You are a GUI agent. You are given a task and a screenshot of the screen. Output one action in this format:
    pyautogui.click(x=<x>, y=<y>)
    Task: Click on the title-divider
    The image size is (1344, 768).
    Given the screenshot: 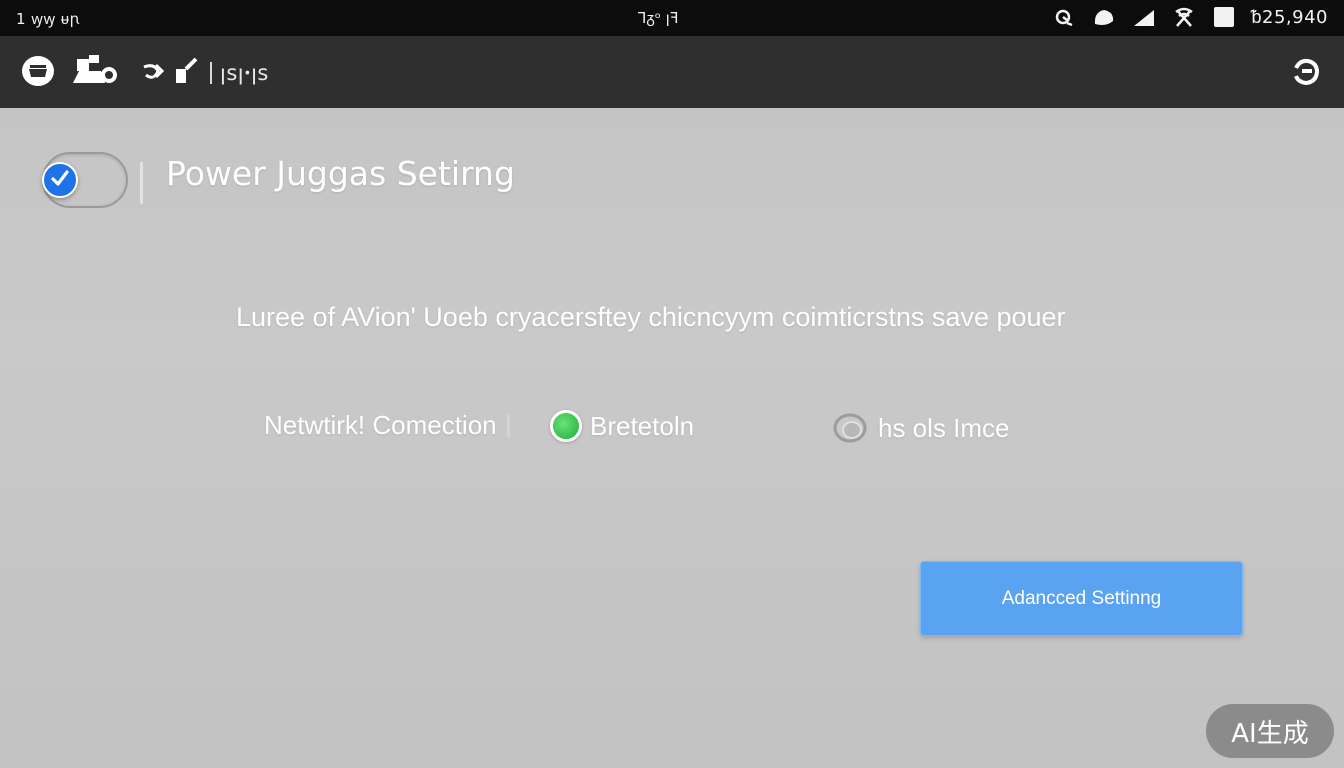 What is the action you would take?
    pyautogui.click(x=141, y=183)
    